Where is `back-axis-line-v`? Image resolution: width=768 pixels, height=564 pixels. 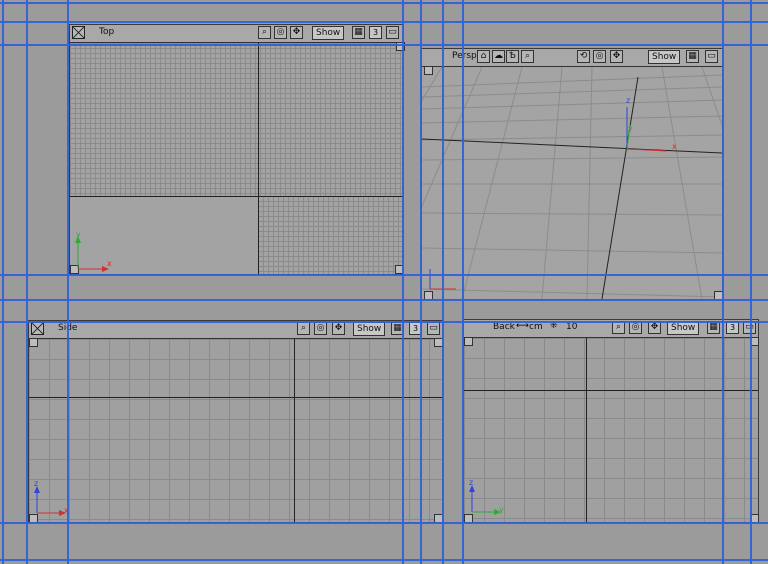
back-axis-line-v is located at coordinates (586, 430).